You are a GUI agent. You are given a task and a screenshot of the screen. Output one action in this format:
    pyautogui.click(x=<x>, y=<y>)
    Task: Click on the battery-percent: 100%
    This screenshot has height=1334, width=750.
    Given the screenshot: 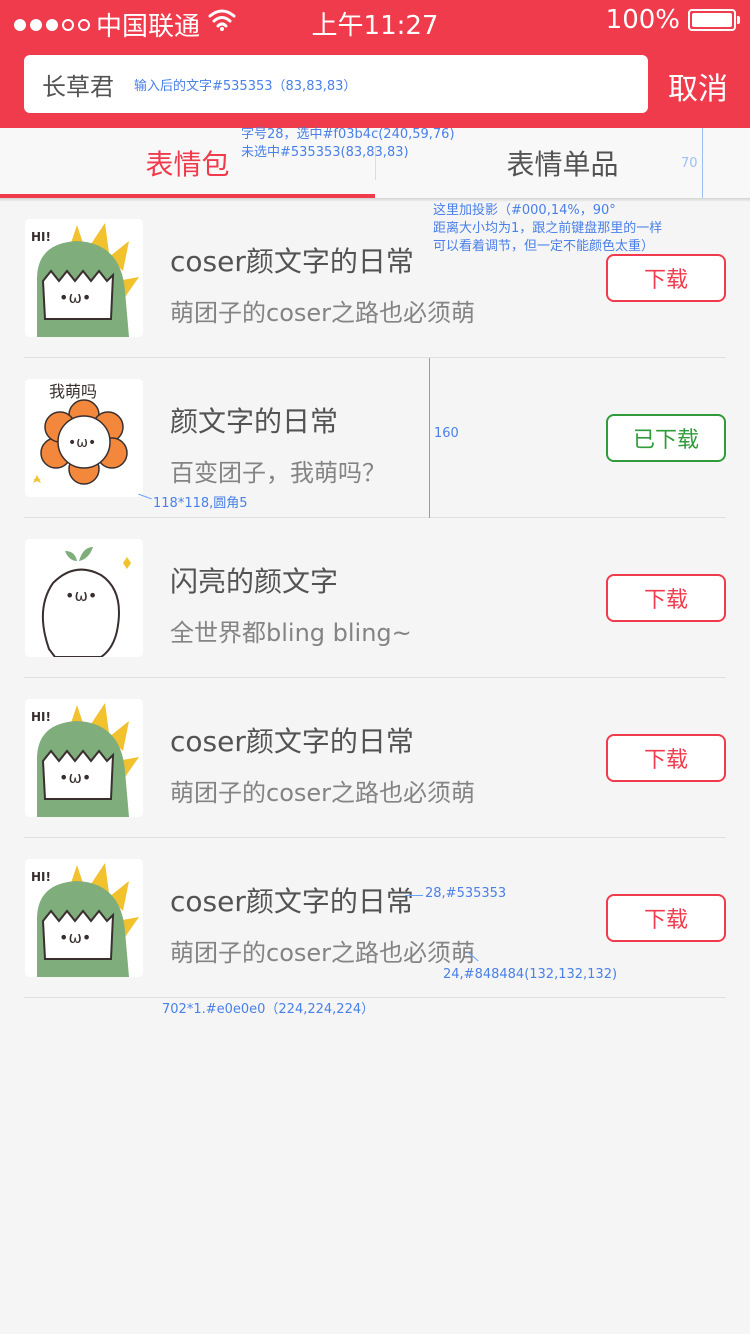 What is the action you would take?
    pyautogui.click(x=642, y=20)
    